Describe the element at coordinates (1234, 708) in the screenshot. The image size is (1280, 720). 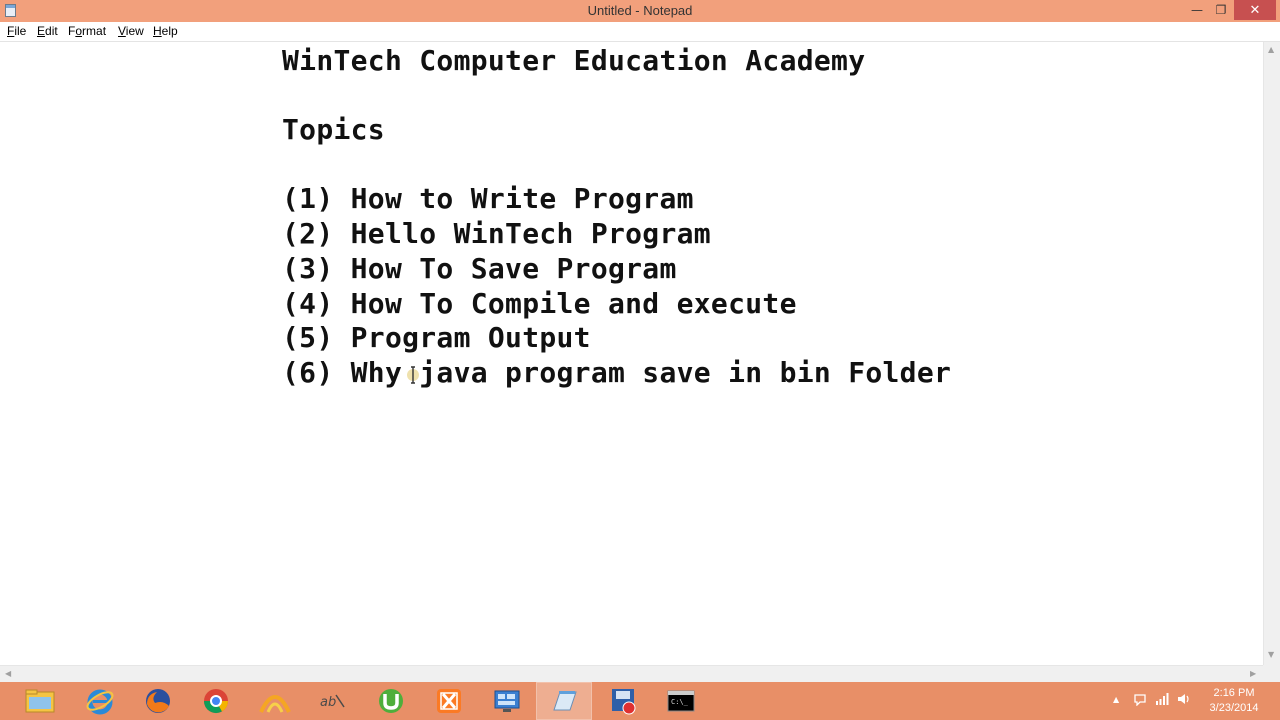
I see `clock-date: 3/23/2014` at that location.